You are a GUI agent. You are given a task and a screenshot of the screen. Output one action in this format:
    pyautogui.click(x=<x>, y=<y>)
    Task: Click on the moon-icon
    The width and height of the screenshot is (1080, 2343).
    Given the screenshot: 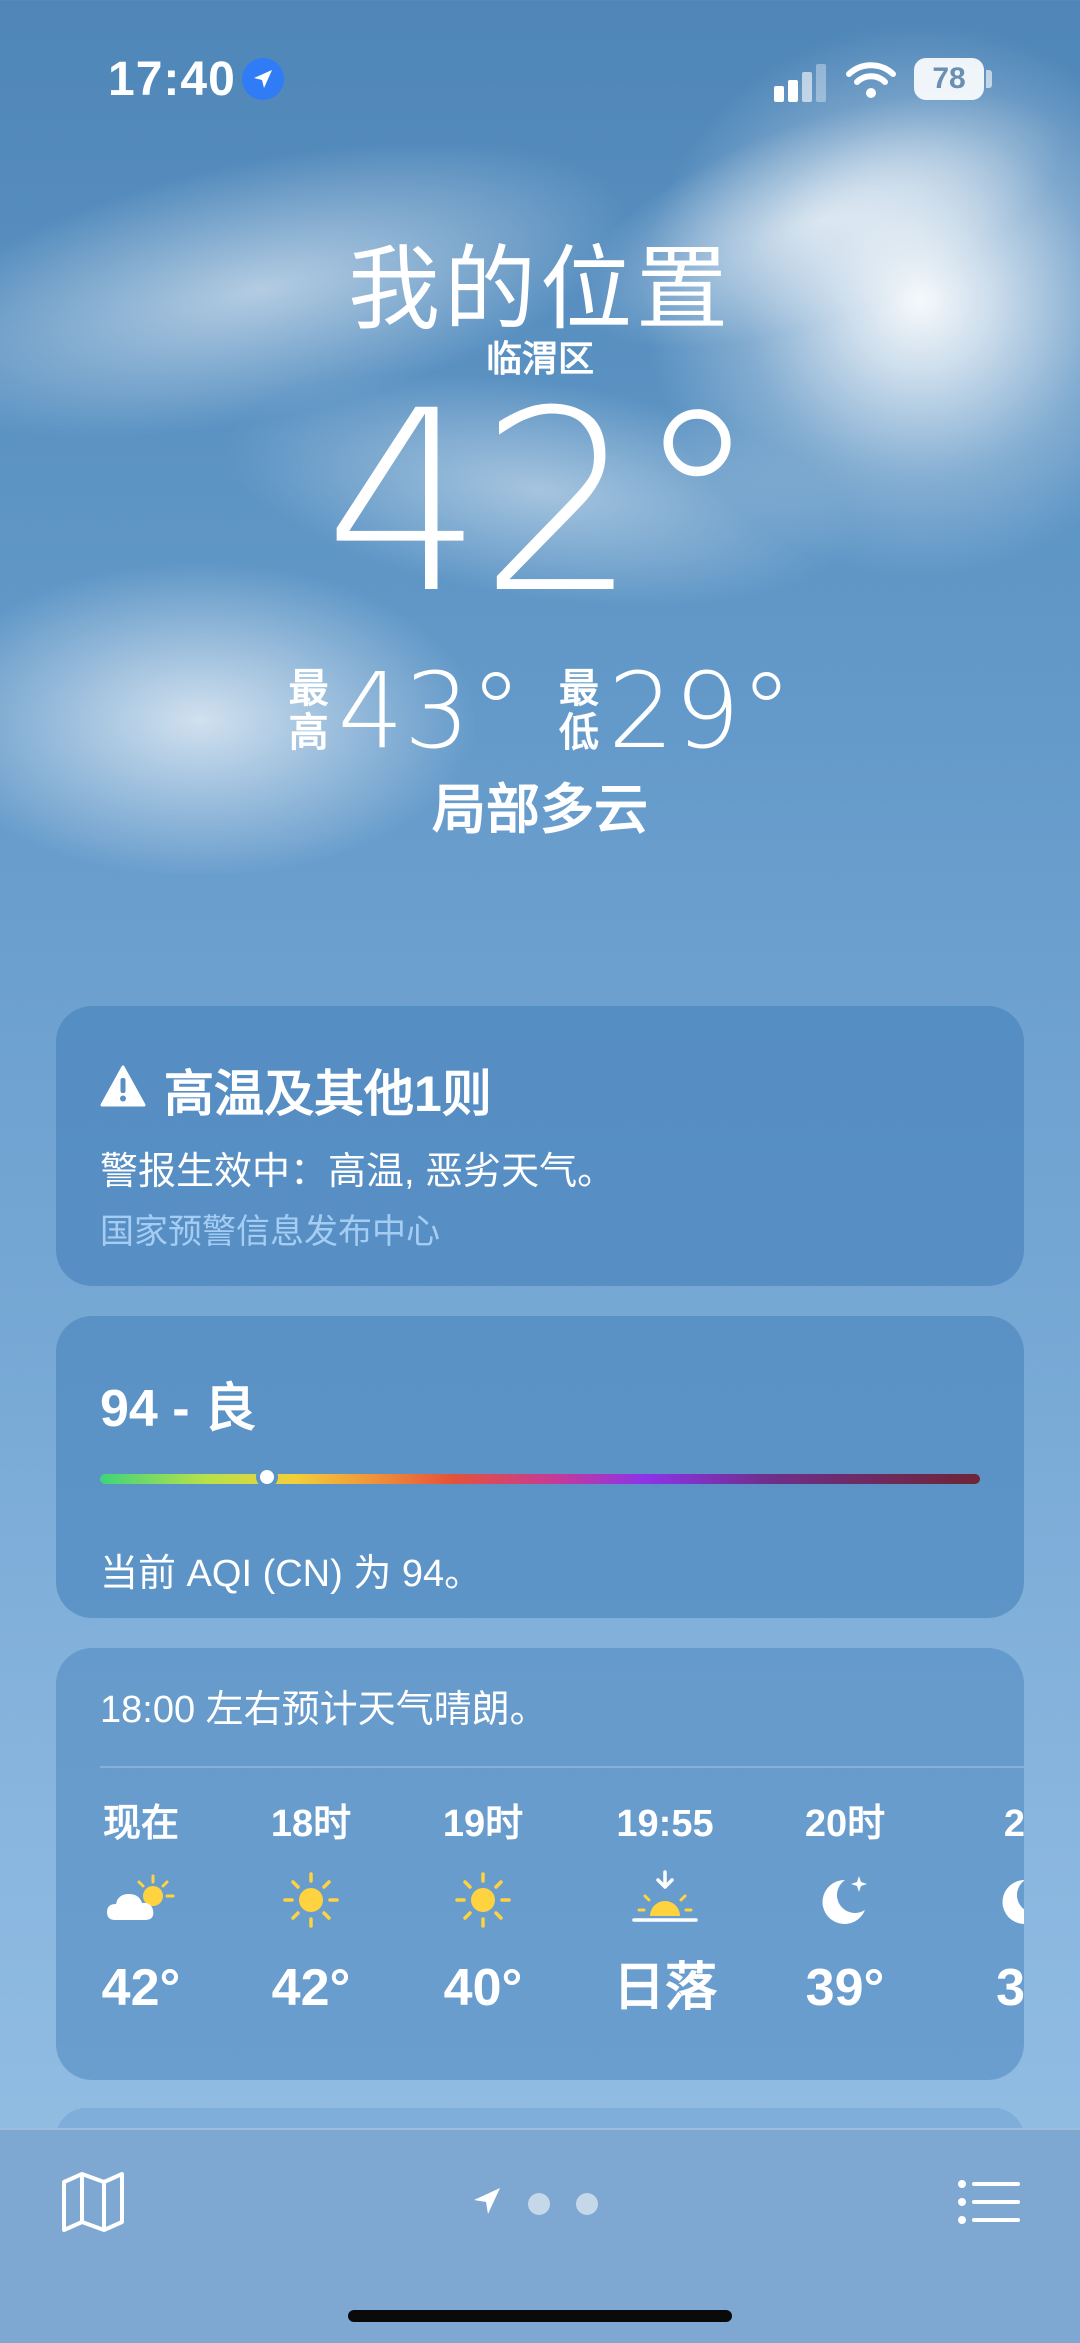 What is the action you would take?
    pyautogui.click(x=987, y=1900)
    